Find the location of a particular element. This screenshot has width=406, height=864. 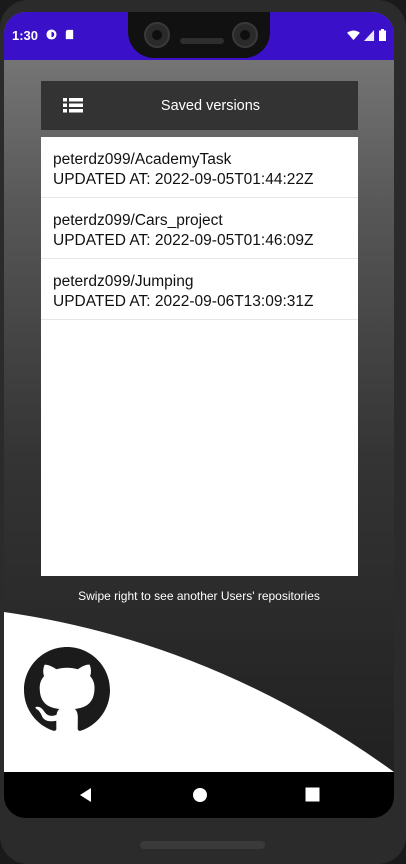

repo-name: peterdz099/Jumping is located at coordinates (123, 281).